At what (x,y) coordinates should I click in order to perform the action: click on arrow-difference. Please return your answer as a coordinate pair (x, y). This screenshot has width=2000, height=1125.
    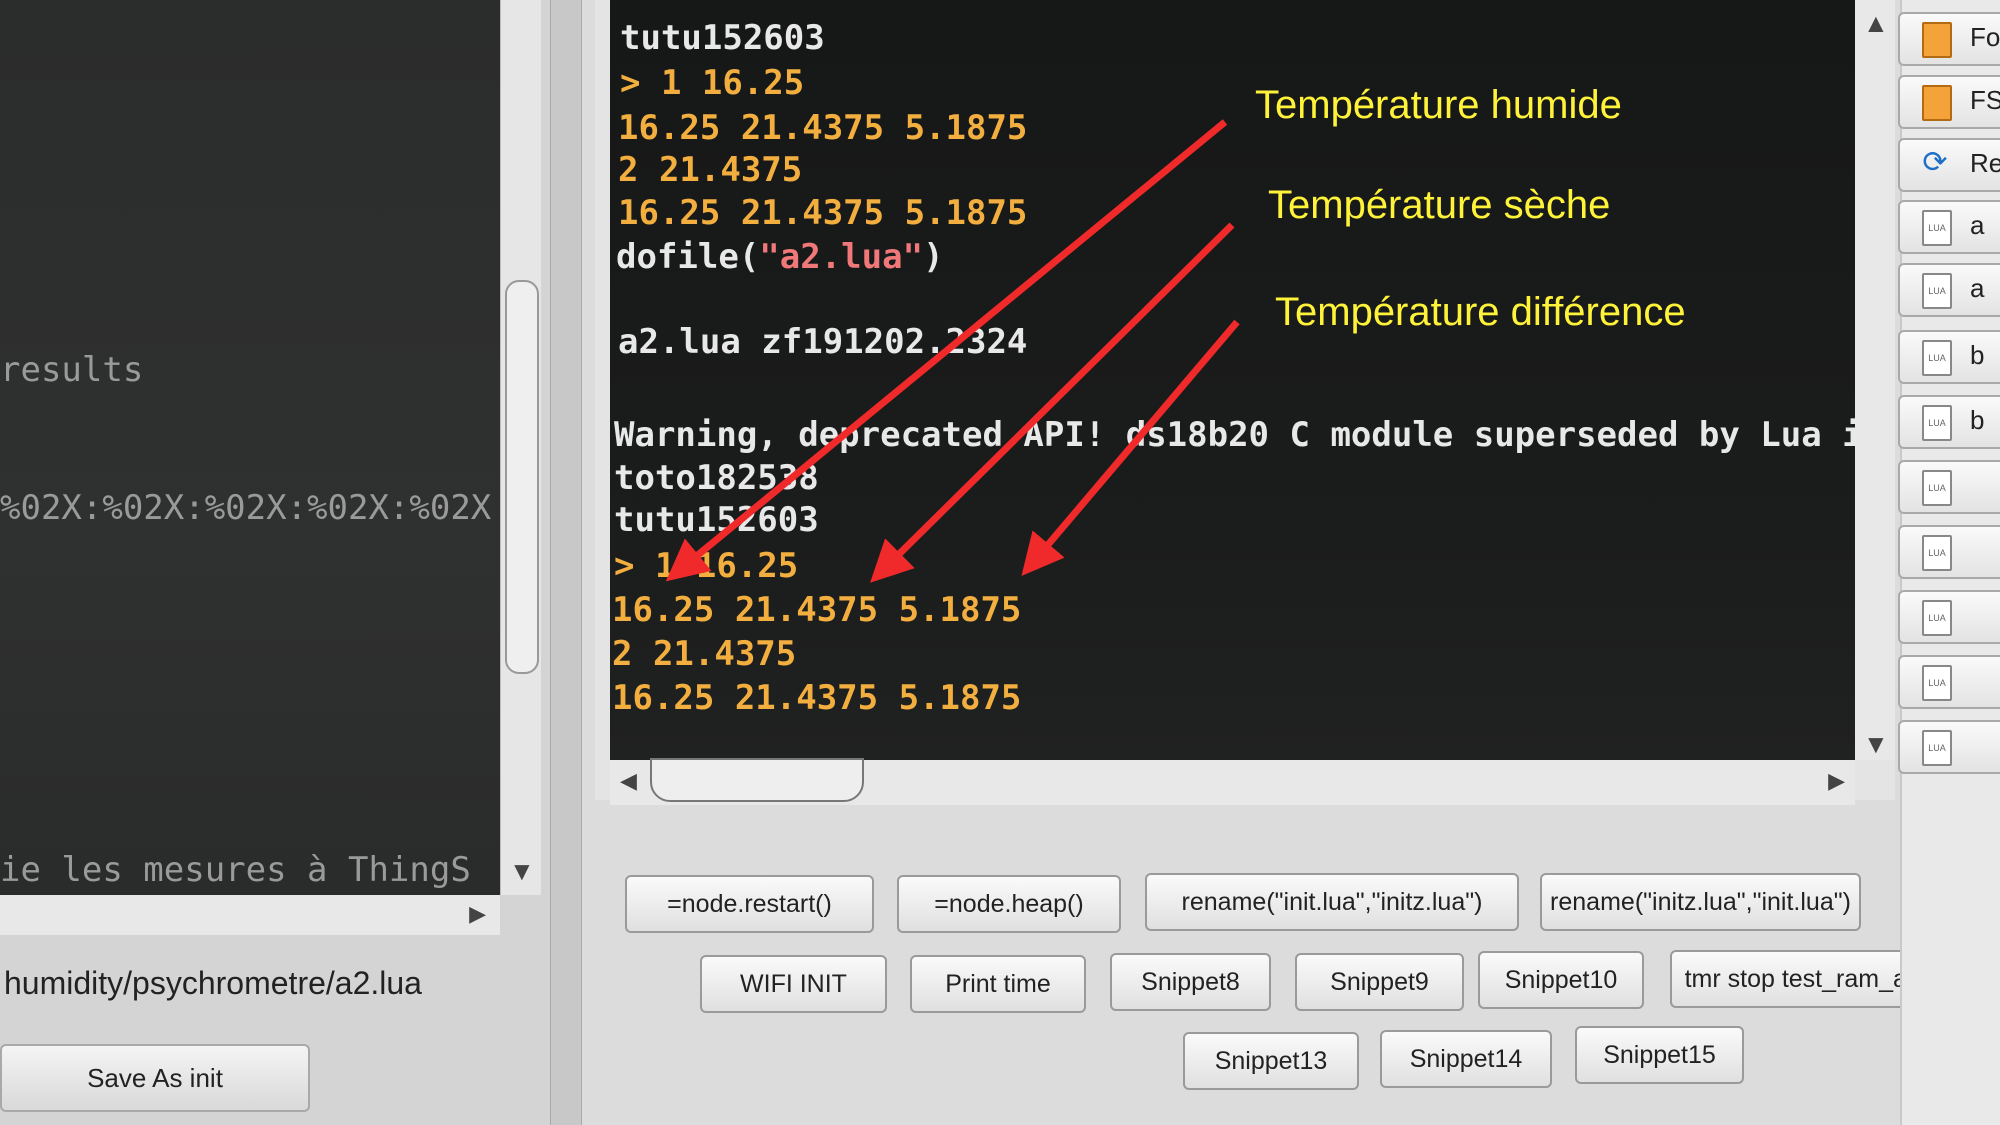
    Looking at the image, I should click on (1130, 448).